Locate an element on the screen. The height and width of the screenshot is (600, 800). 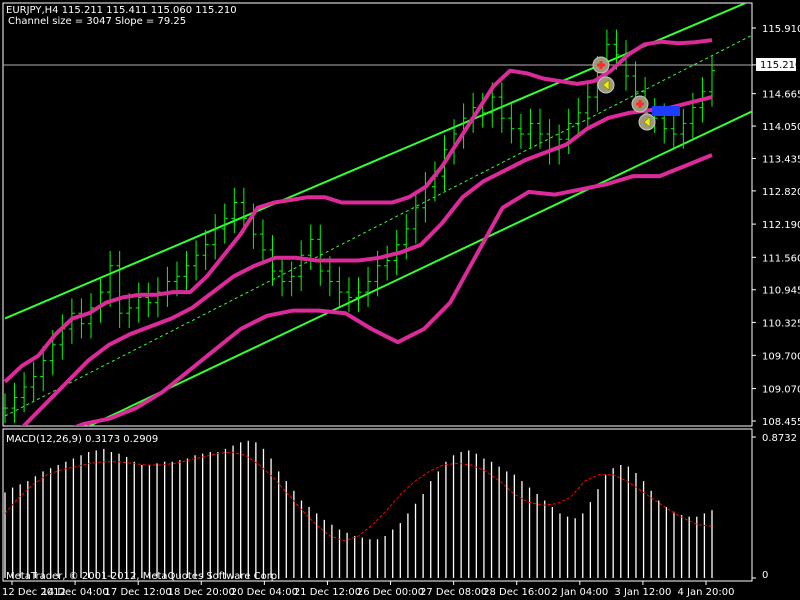
time-axis-label: 28 Dec 16:00 is located at coordinates (516, 592).